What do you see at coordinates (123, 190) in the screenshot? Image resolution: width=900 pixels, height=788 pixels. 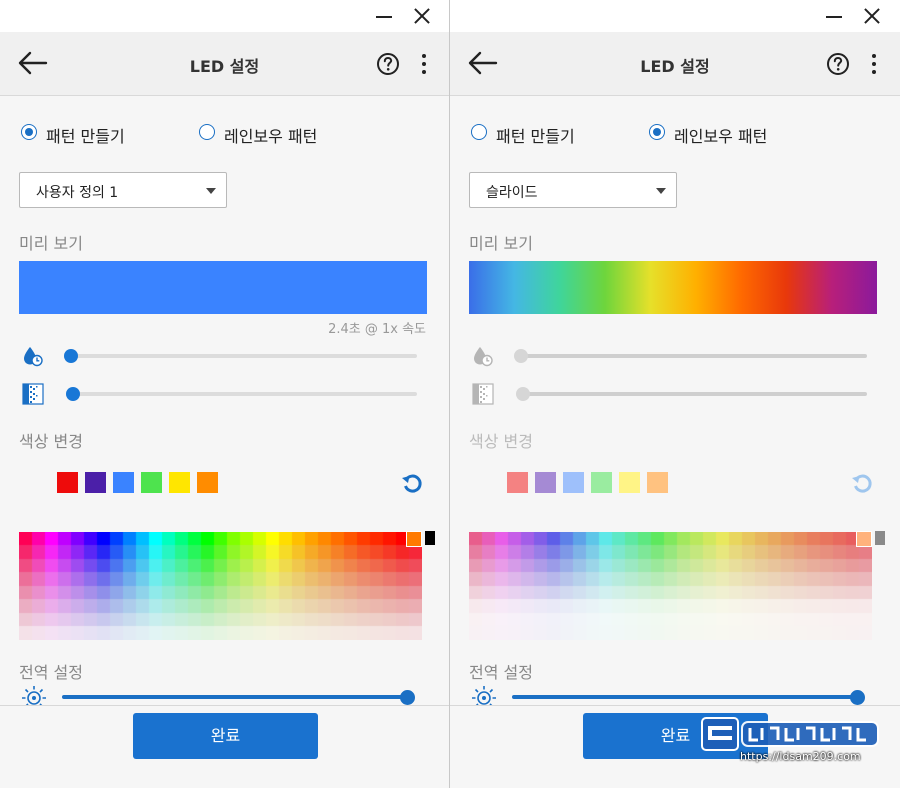 I see `pattern-dropdown: 사용자 정의 1` at bounding box center [123, 190].